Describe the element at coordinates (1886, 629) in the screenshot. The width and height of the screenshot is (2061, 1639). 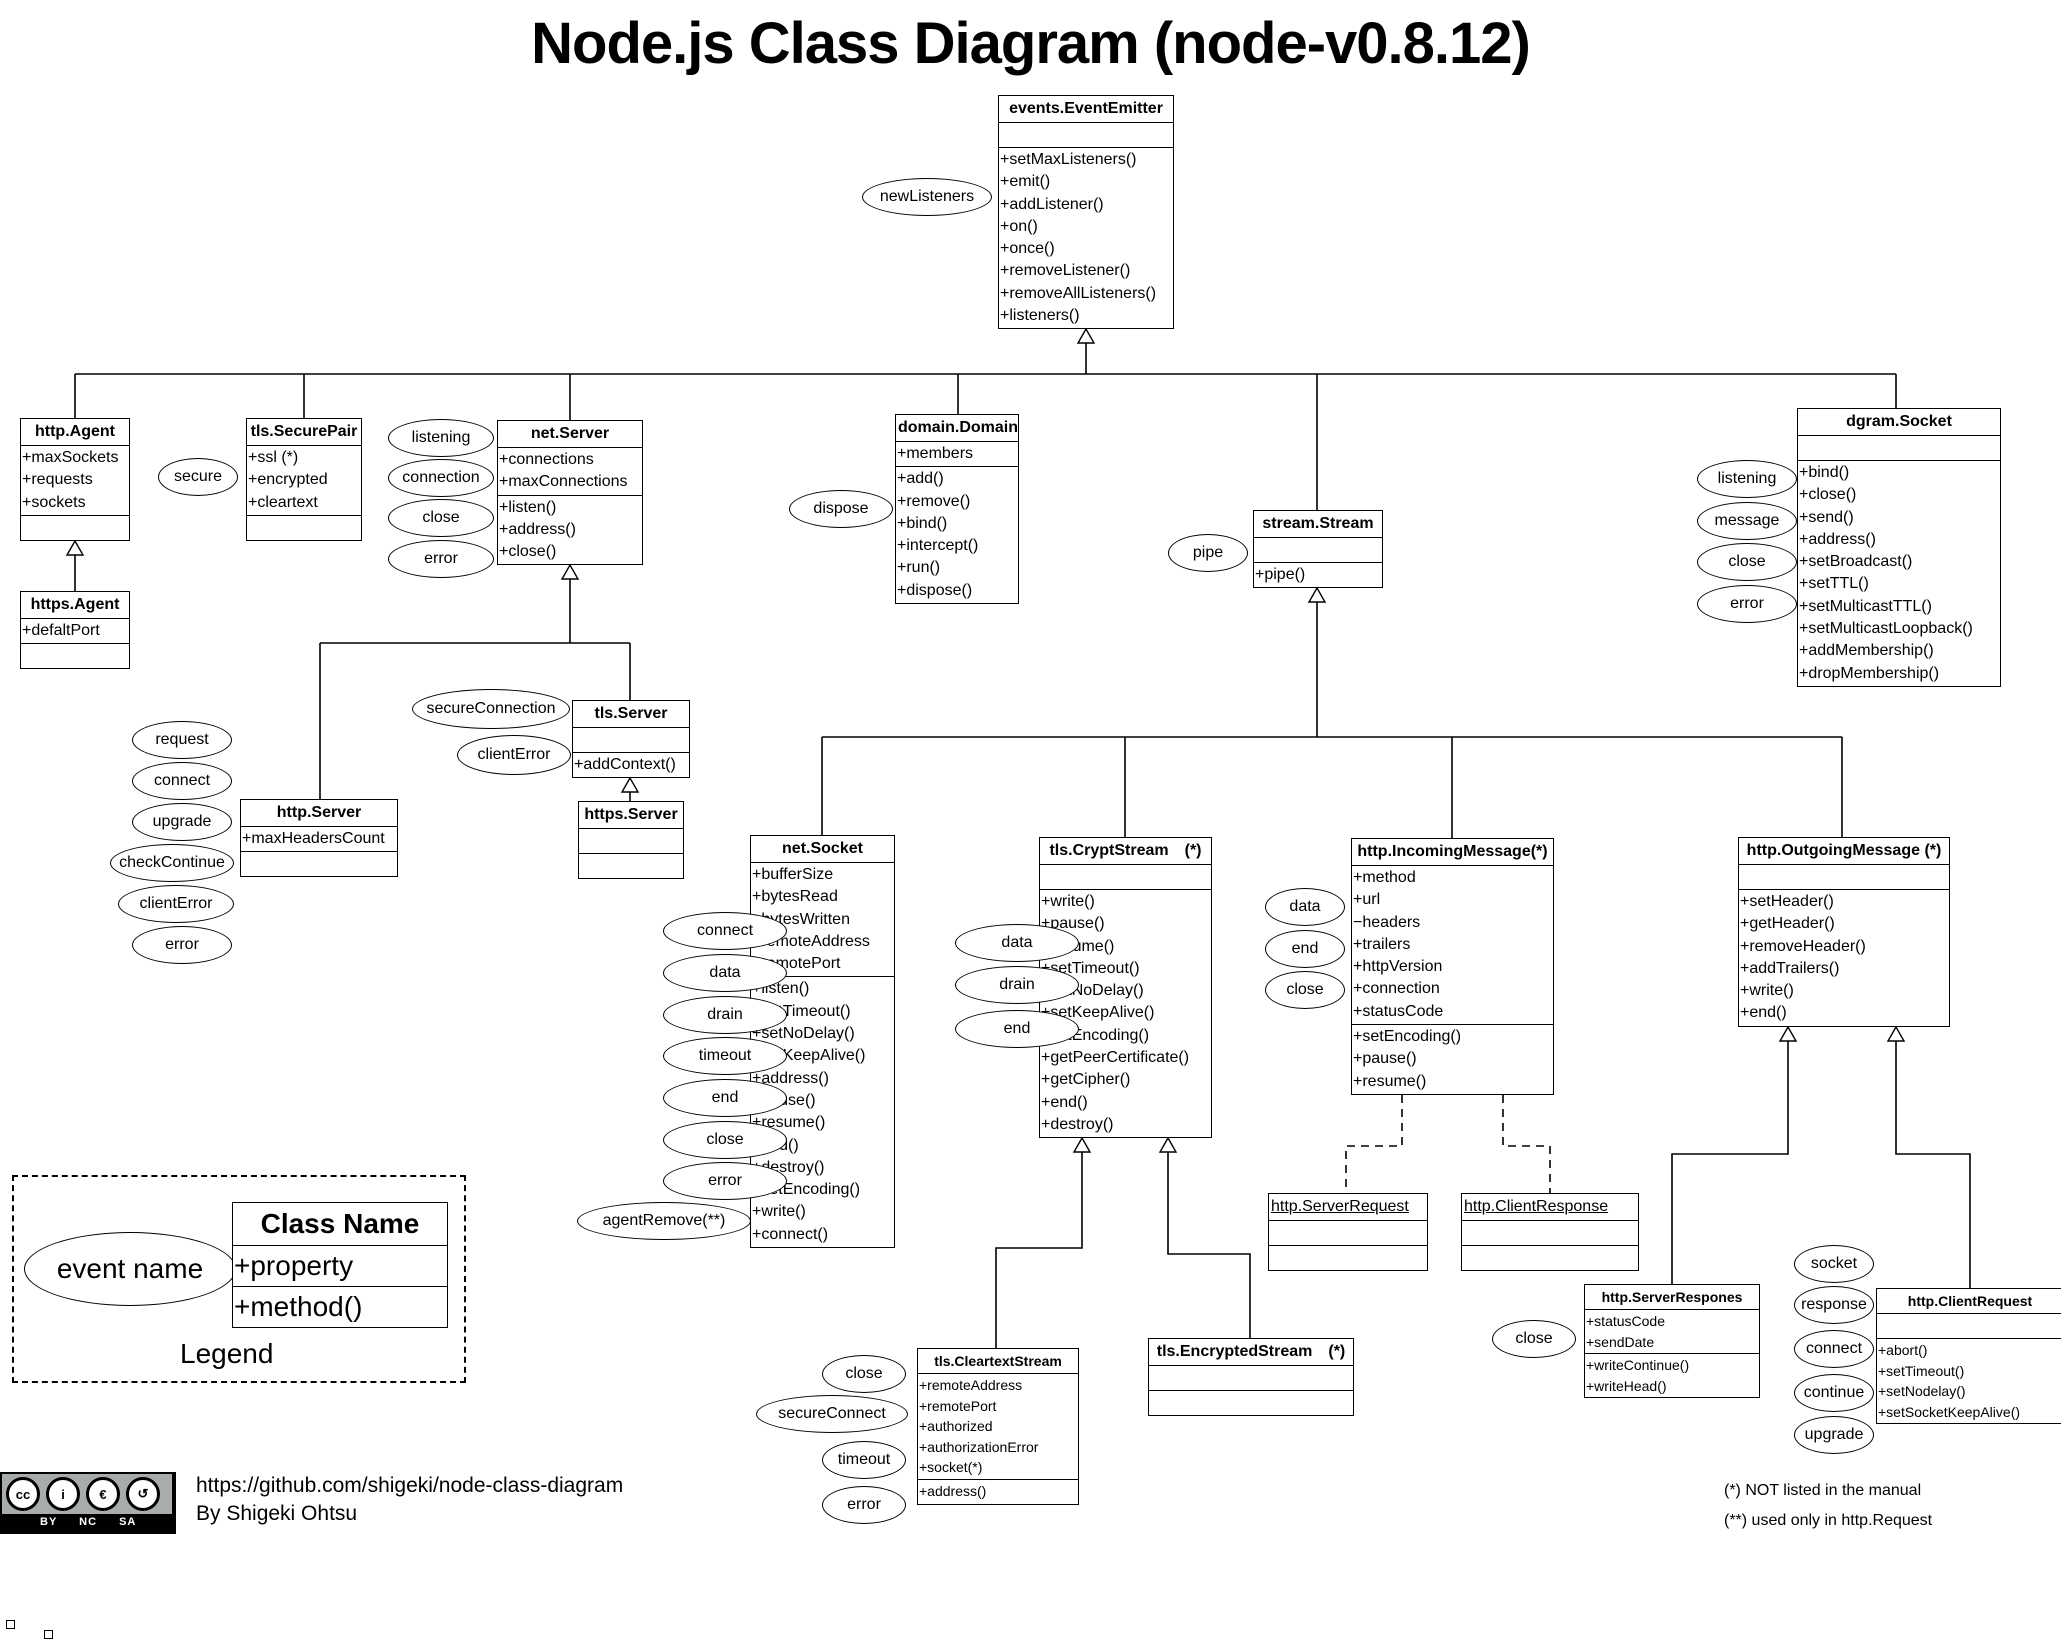
I see `method: +setMulticastLoopback()` at that location.